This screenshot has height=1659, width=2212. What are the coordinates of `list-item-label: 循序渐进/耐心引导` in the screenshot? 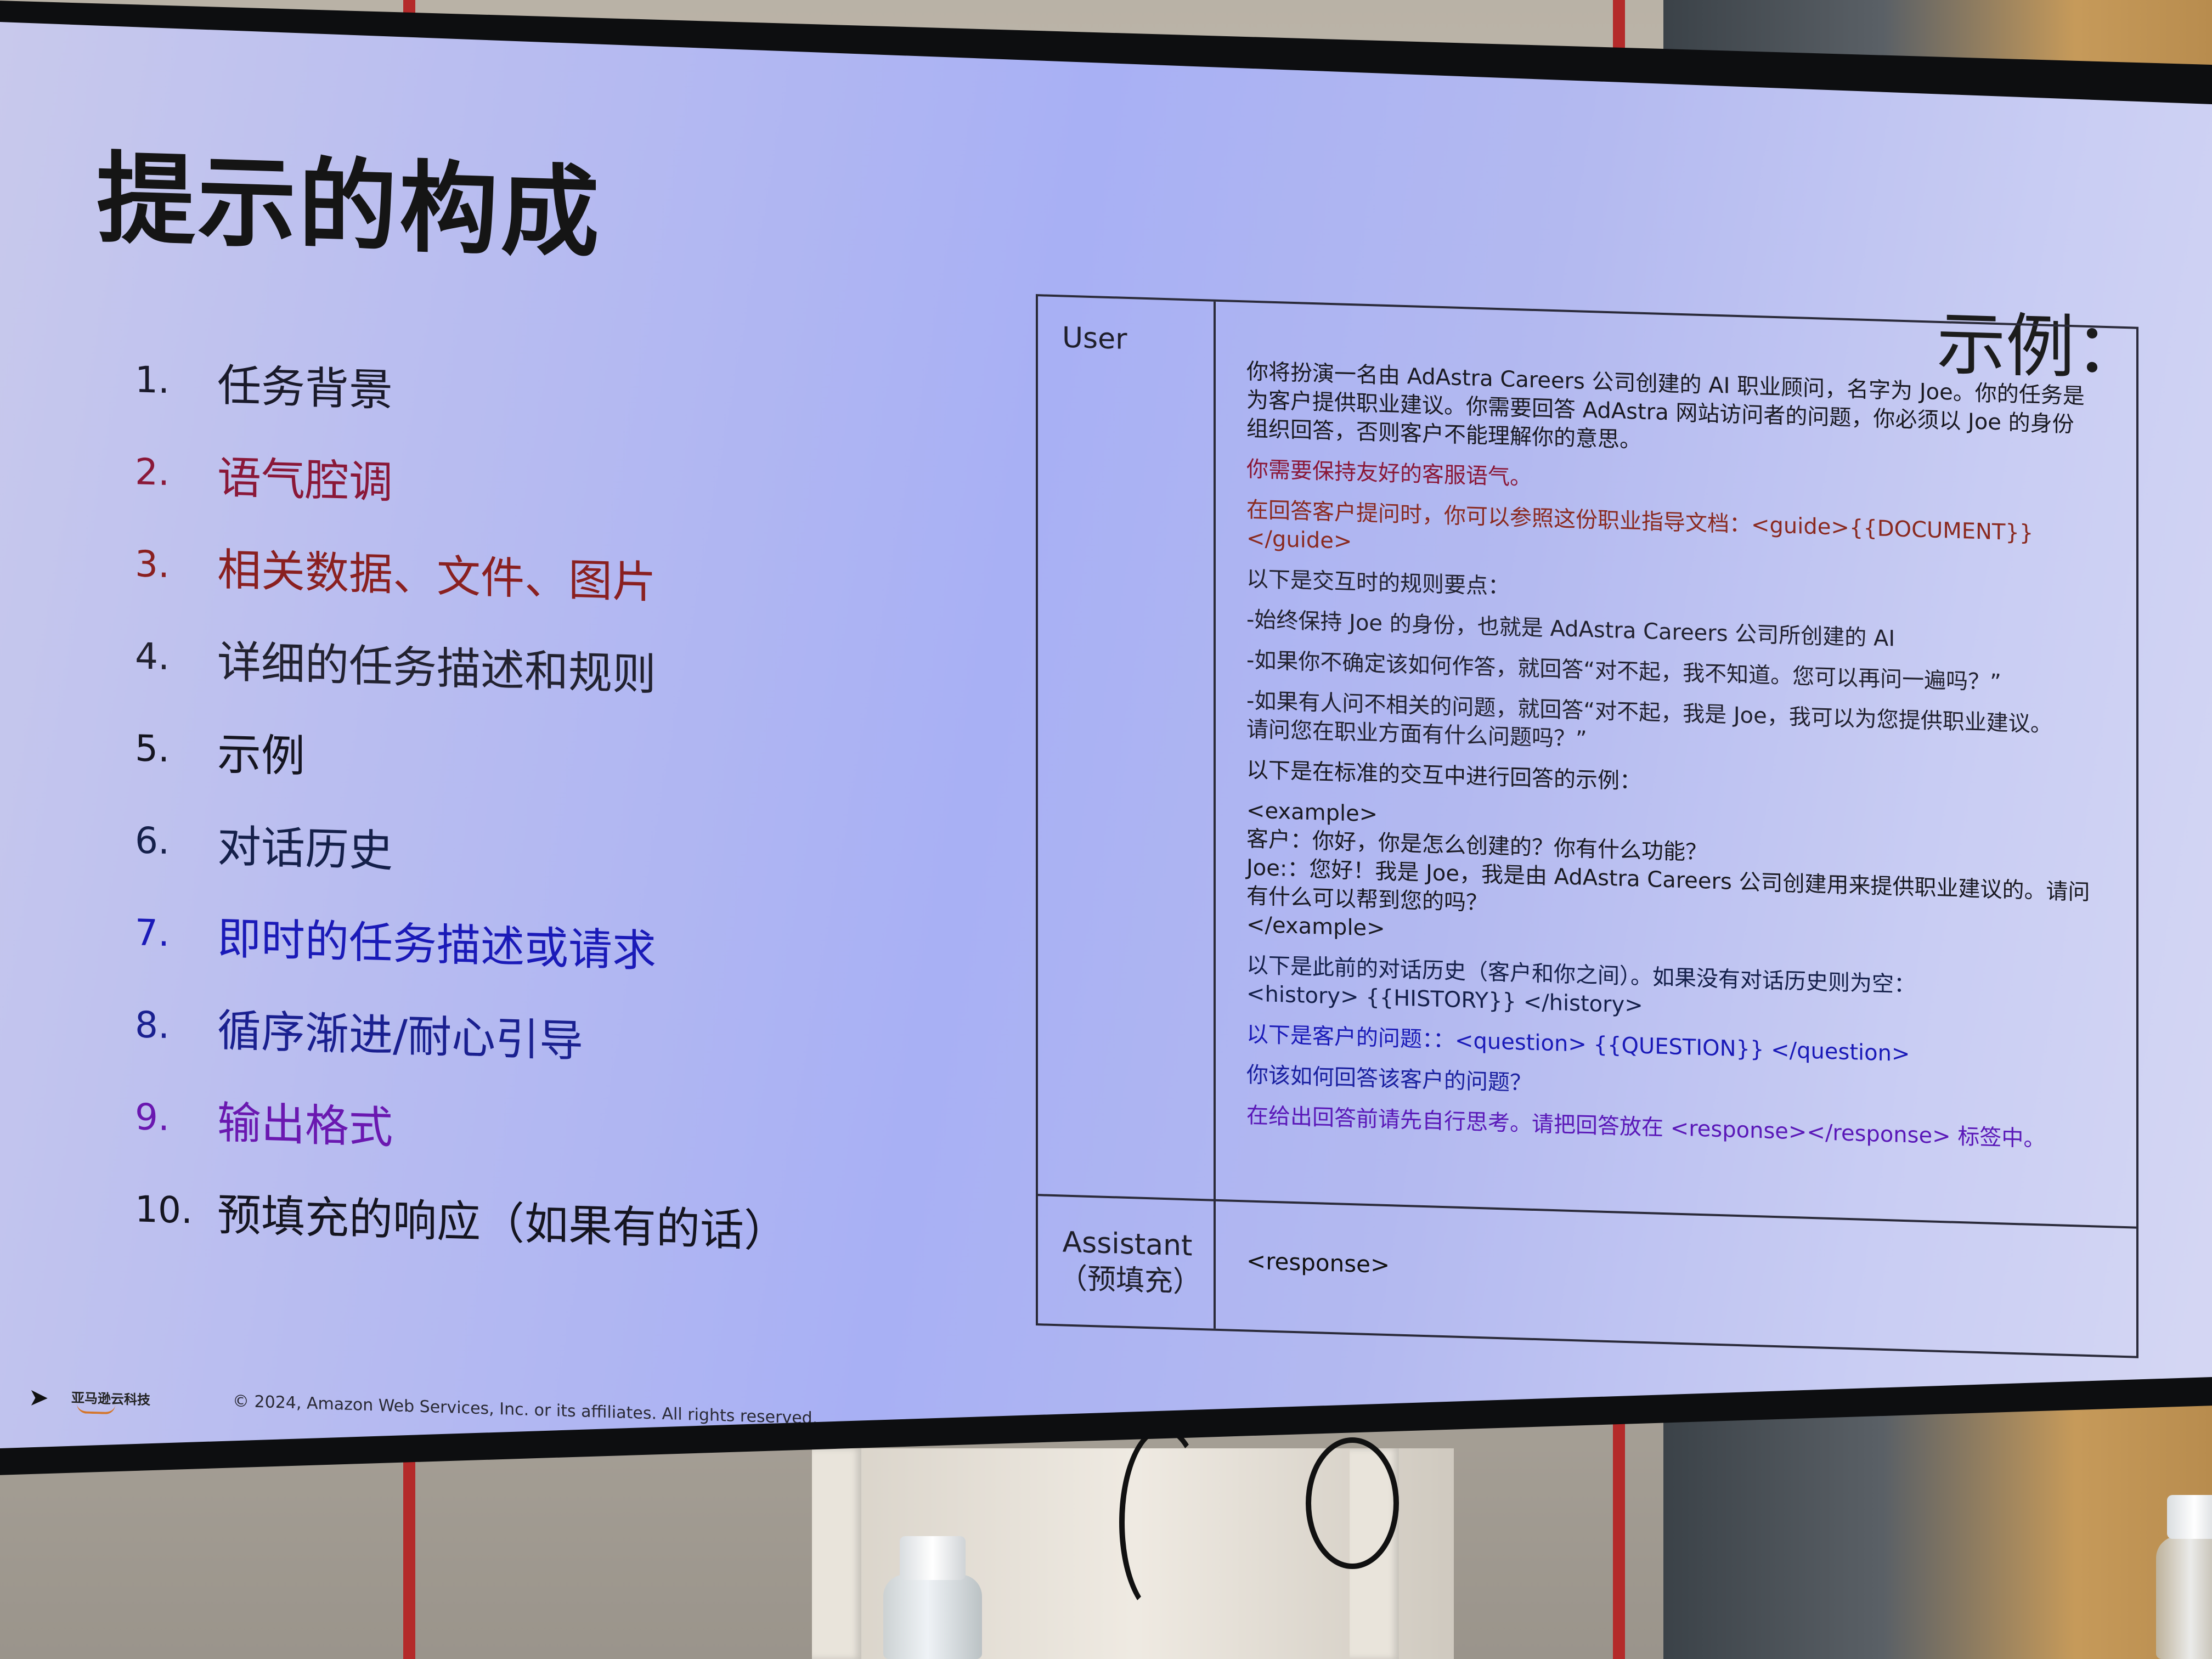 It's located at (400, 1036).